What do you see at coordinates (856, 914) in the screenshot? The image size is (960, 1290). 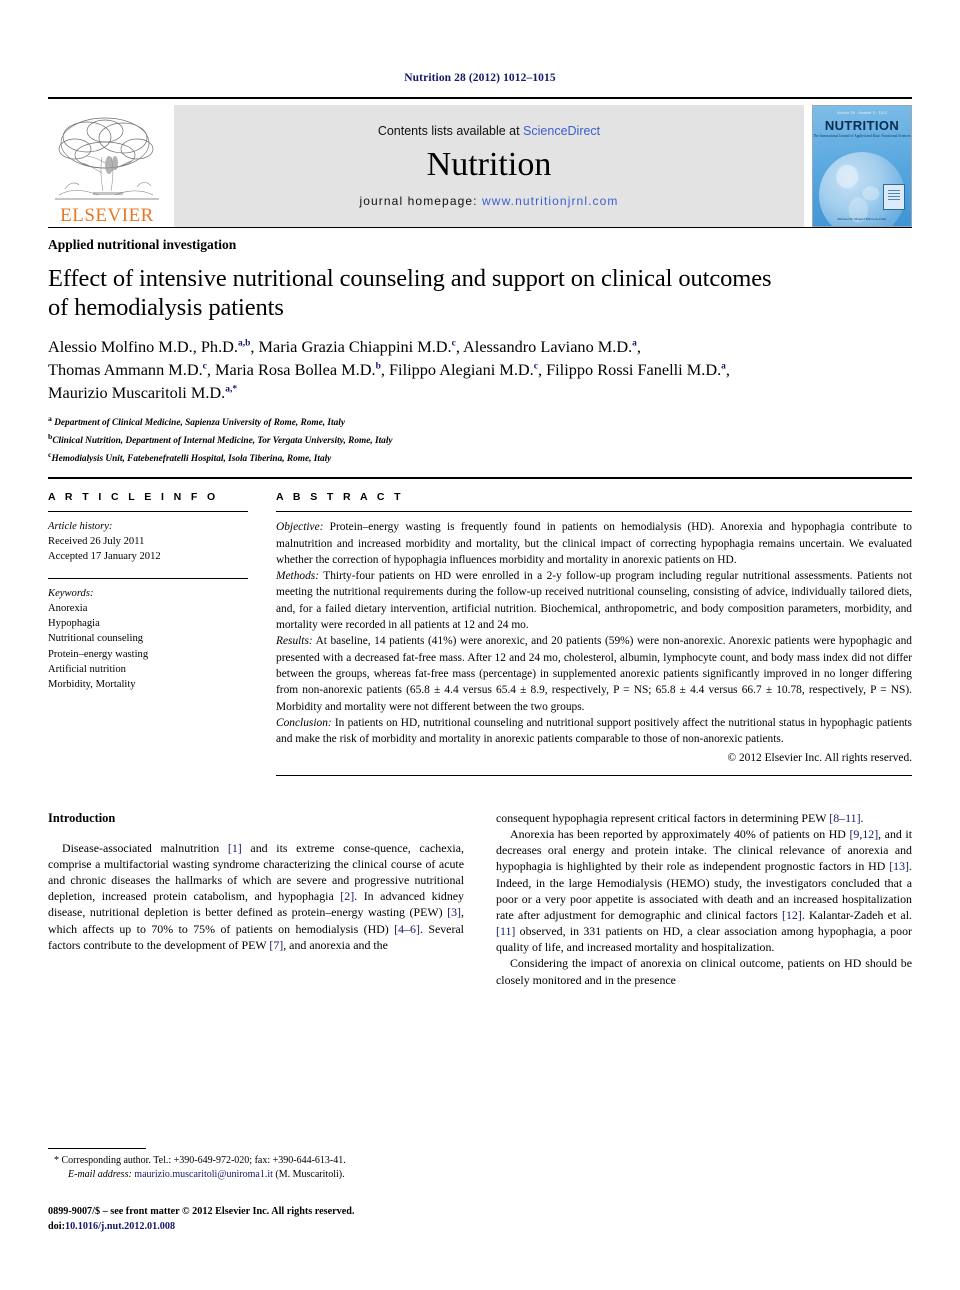 I see `intro-text: . Kalantar-Zadeh et al.` at bounding box center [856, 914].